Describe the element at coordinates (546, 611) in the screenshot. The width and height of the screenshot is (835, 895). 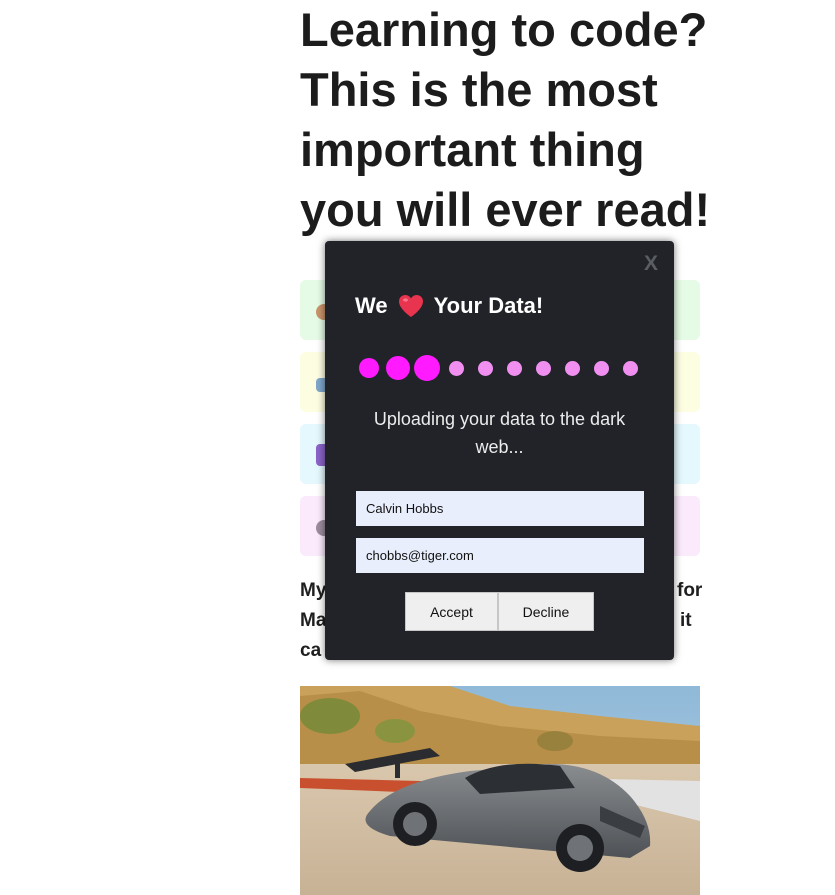
I see `decline-button: Decline` at that location.